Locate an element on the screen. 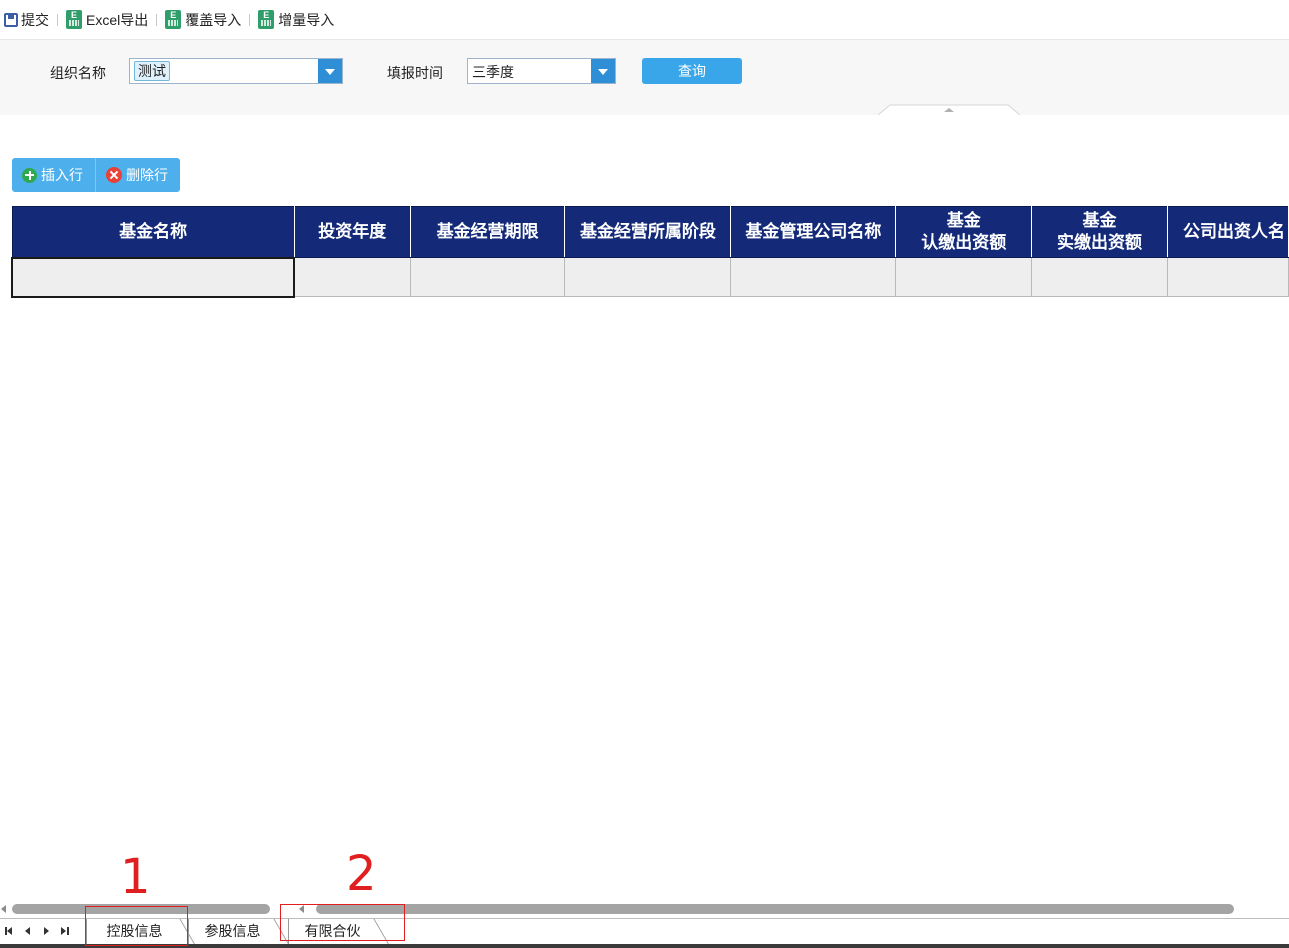  org-name-combo: 测试 is located at coordinates (236, 71).